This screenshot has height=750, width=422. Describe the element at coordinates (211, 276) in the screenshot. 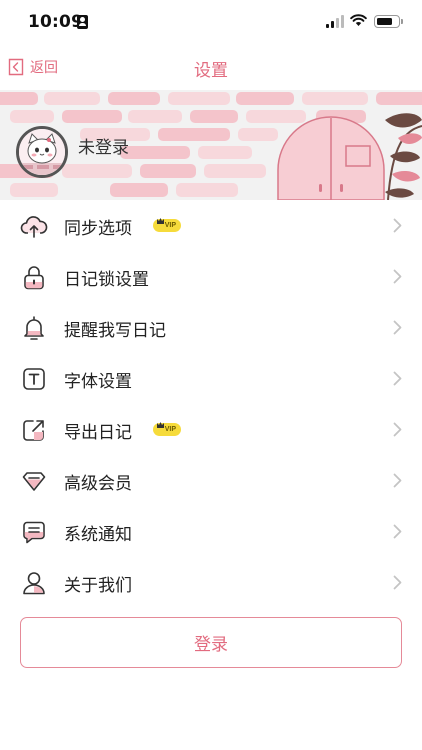

I see `menu-item-diary-lock: 日记锁设置` at that location.